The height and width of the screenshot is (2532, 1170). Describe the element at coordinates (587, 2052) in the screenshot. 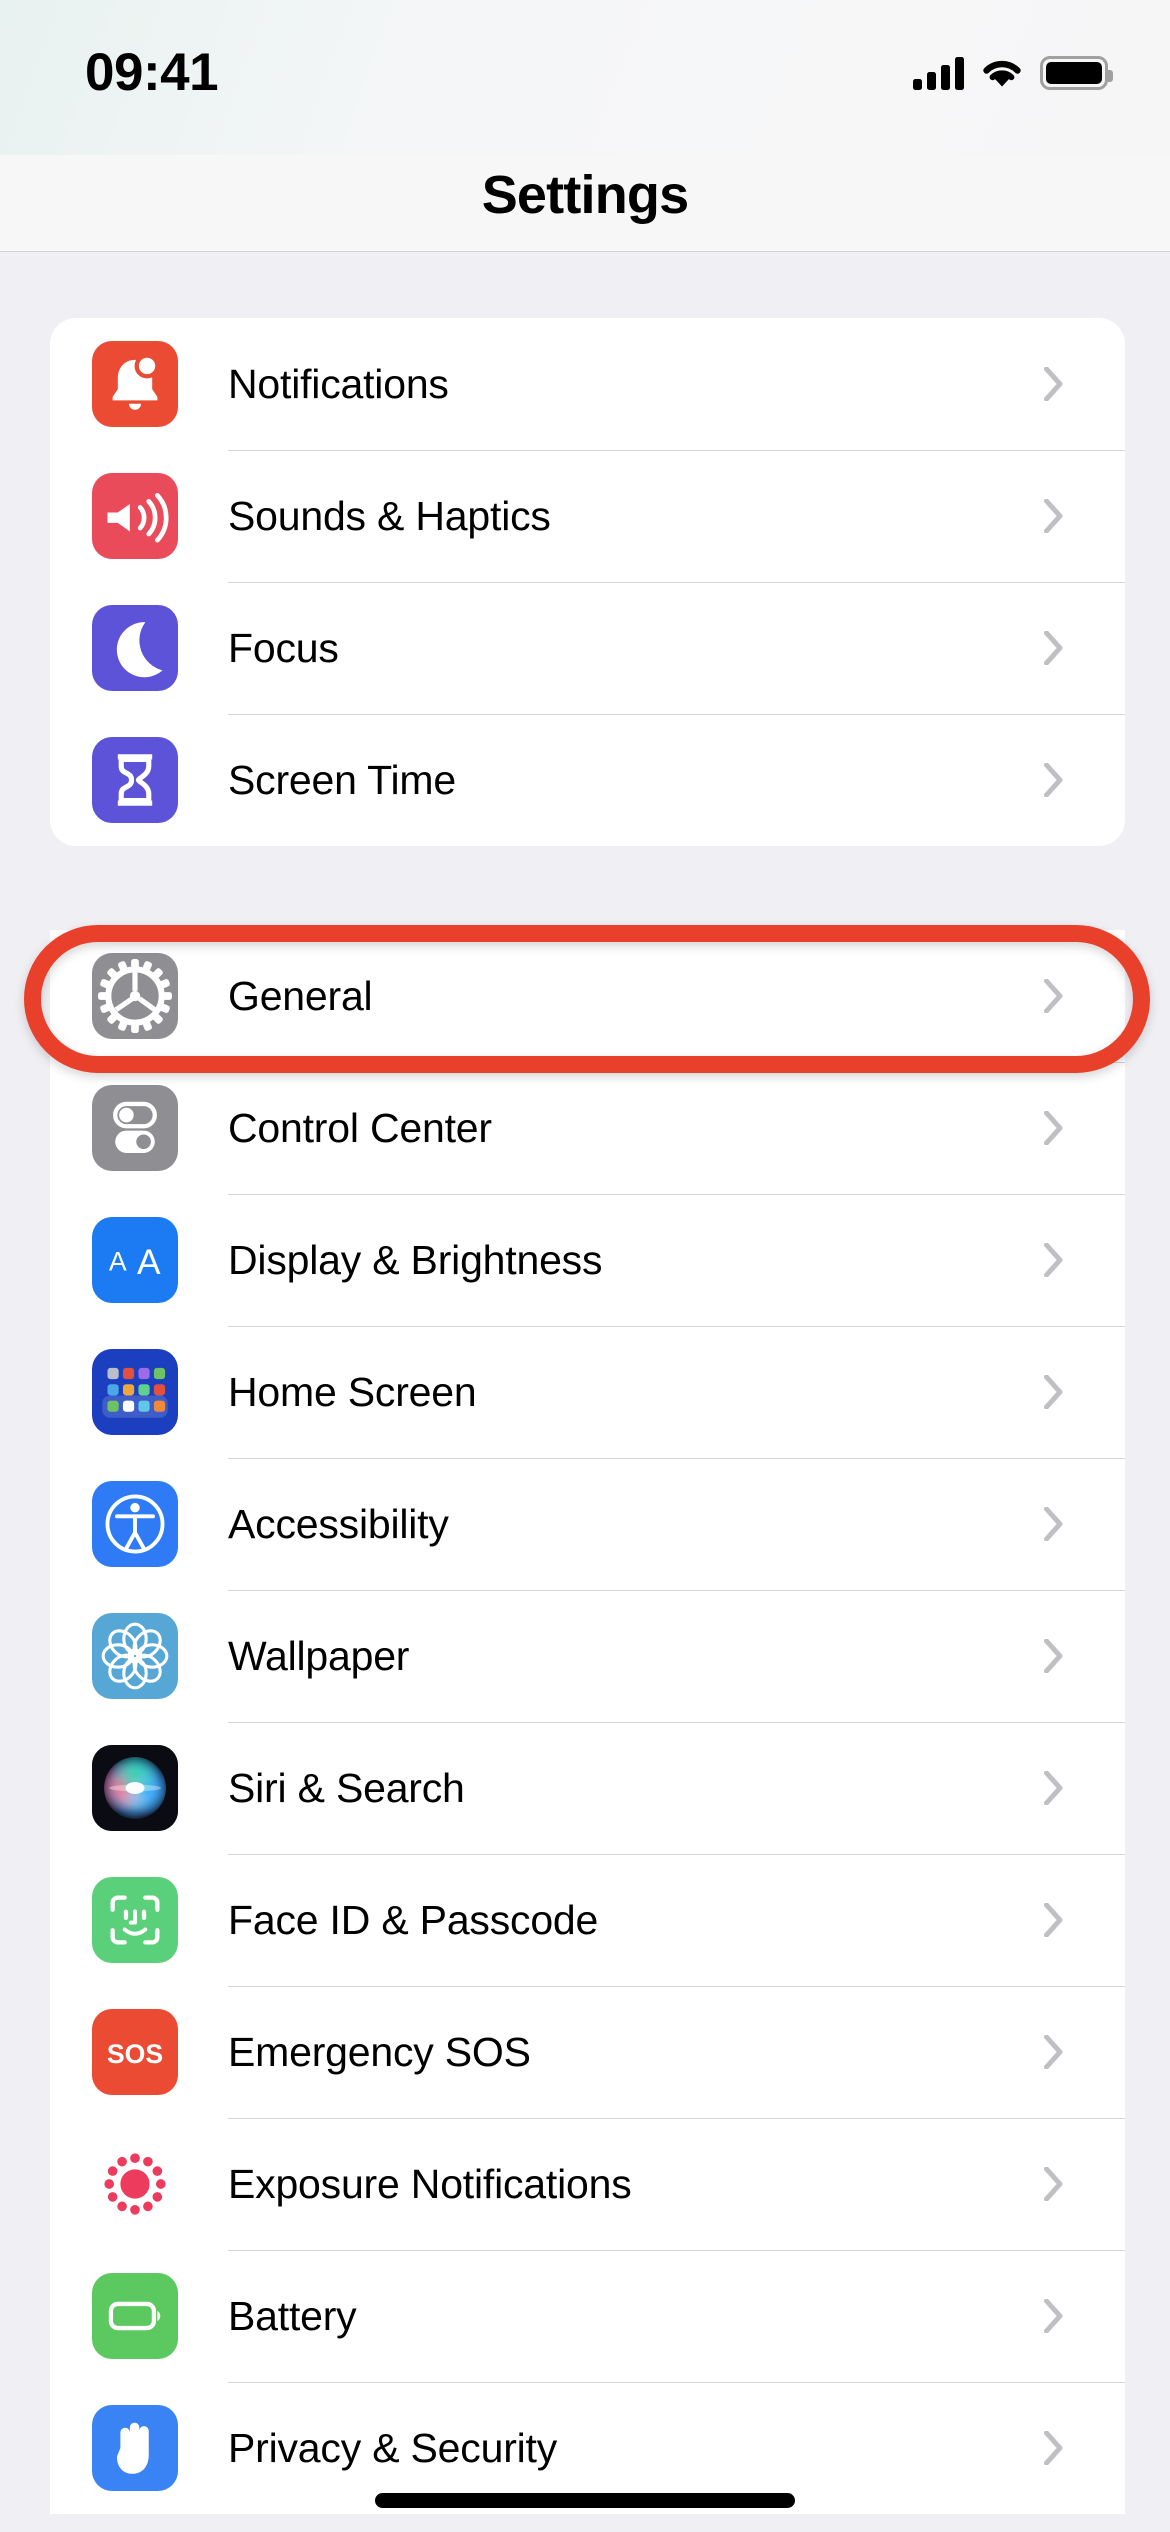

I see `settings-row-emergency-sos: SOS Emergency SOS` at that location.